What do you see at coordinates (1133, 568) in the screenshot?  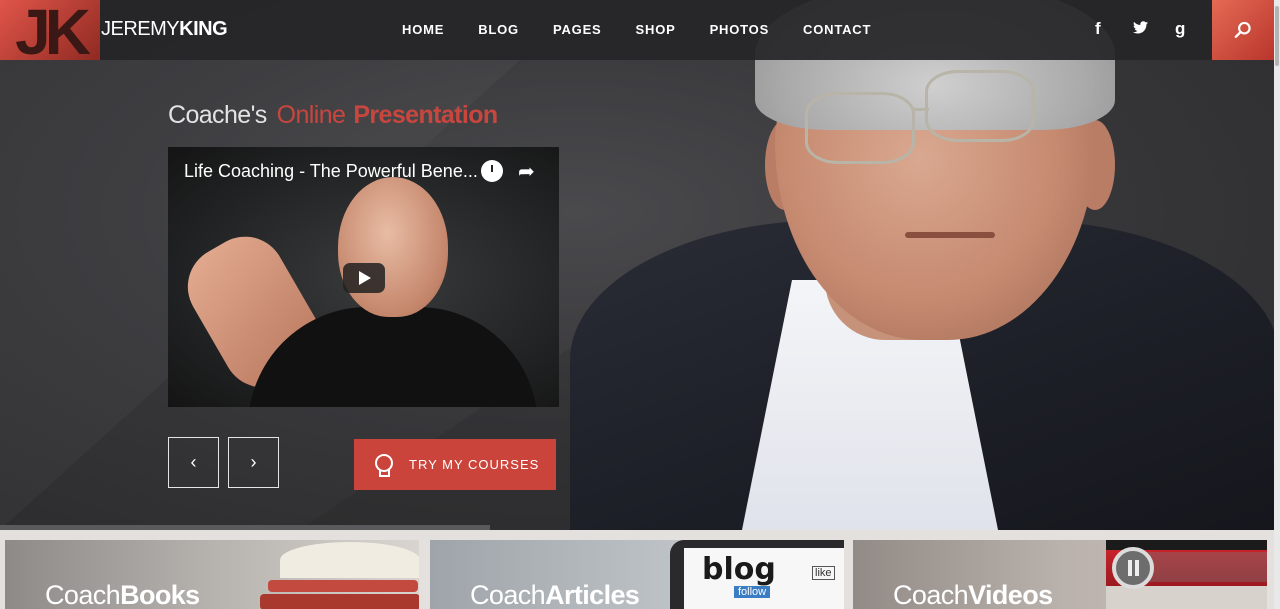 I see `pause-icon` at bounding box center [1133, 568].